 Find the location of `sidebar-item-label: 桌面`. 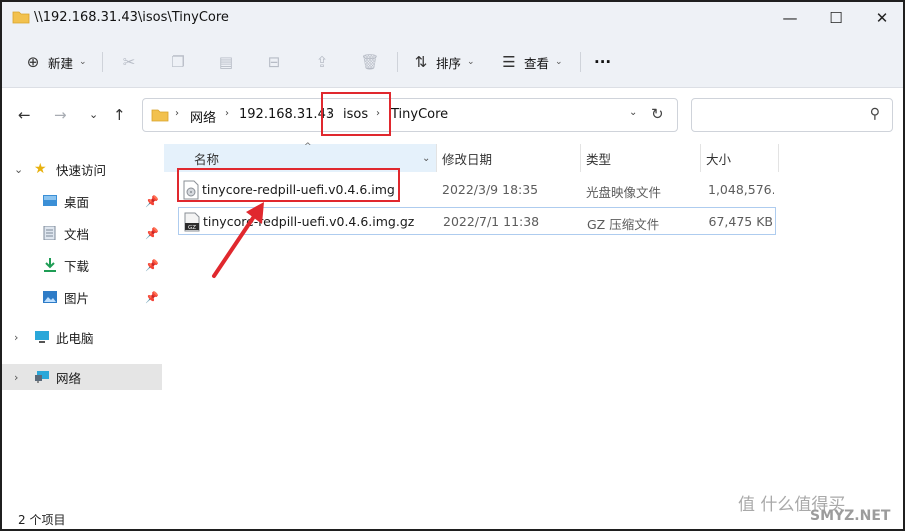

sidebar-item-label: 桌面 is located at coordinates (77, 202).